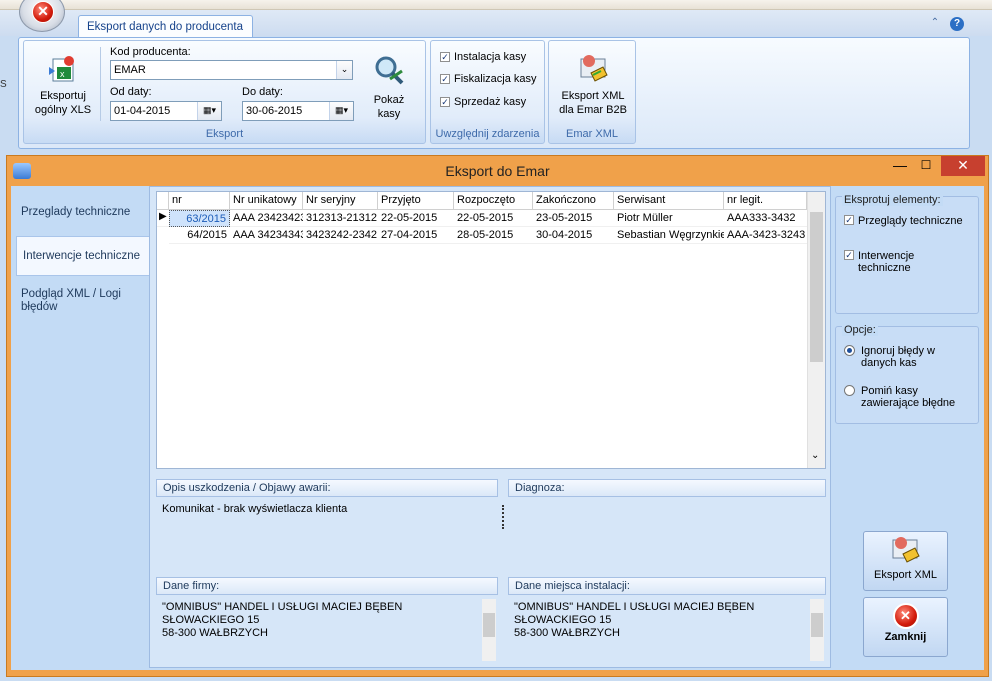  Describe the element at coordinates (497, 171) in the screenshot. I see `window-title: Eksport do Emar` at that location.